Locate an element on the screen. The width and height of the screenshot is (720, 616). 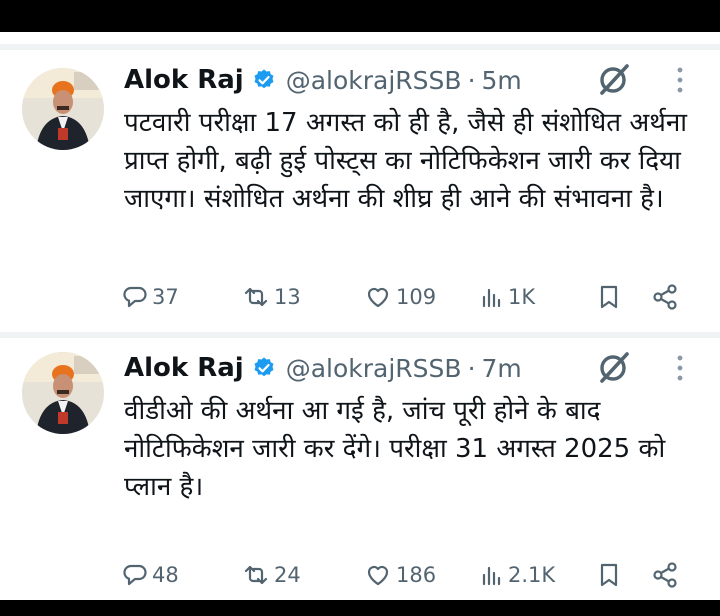
views-button: 1K is located at coordinates (507, 297).